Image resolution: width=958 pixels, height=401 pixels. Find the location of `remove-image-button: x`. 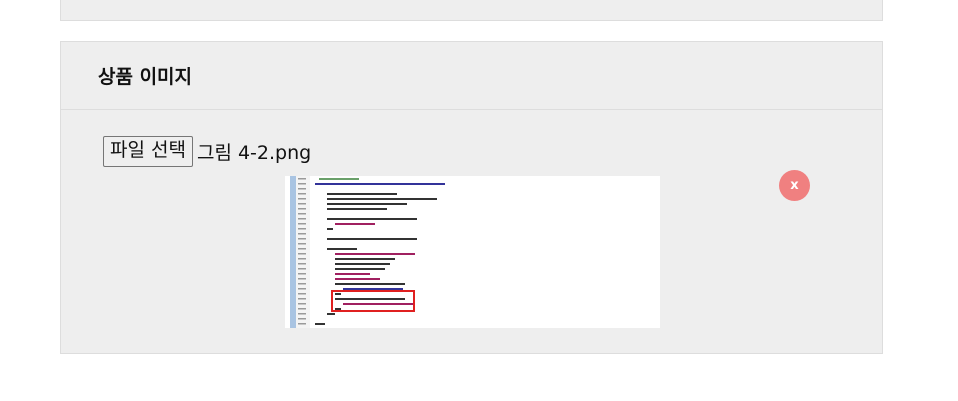

remove-image-button: x is located at coordinates (794, 185).